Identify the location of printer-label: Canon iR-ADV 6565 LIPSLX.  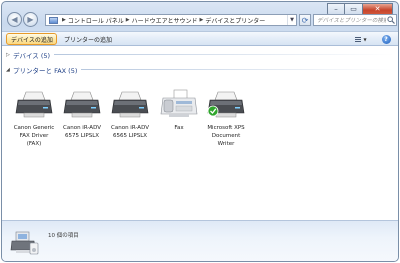
(130, 132).